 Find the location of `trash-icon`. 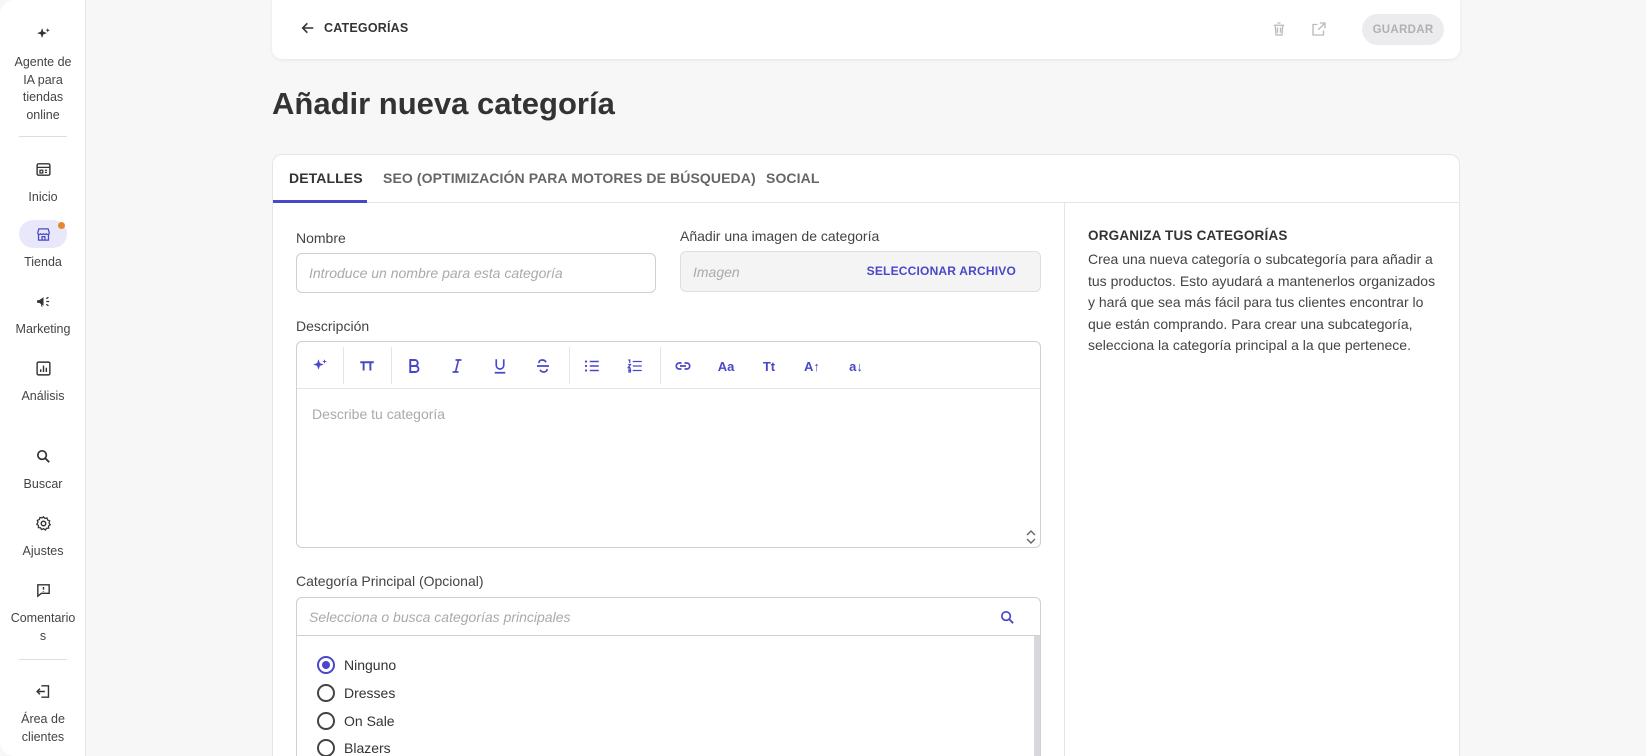

trash-icon is located at coordinates (1279, 29).